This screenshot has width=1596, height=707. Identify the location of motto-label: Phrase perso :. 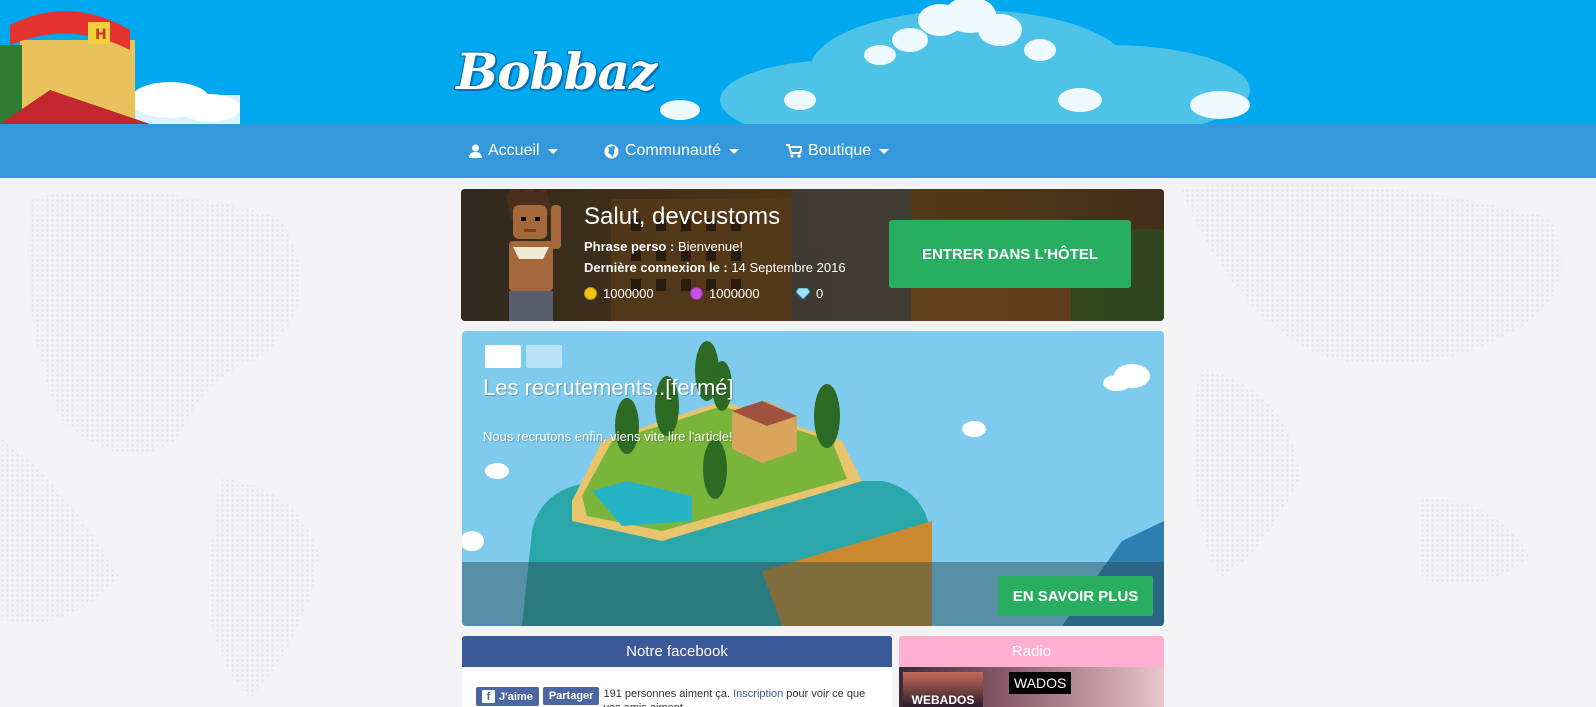
(629, 246).